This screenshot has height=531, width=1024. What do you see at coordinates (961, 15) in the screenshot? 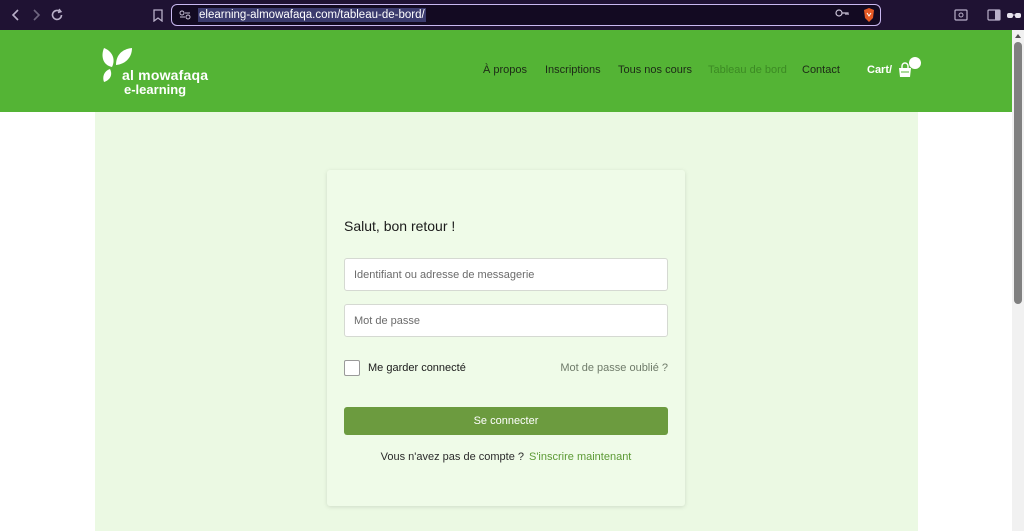
I see `screenshot-icon` at bounding box center [961, 15].